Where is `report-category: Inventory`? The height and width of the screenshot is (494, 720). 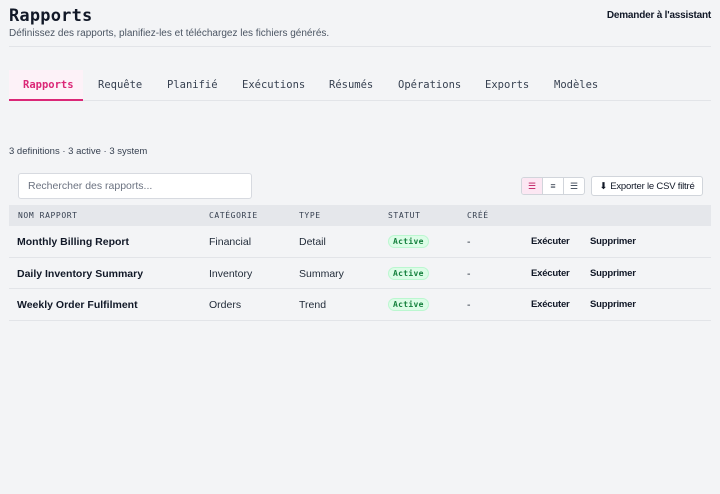 report-category: Inventory is located at coordinates (231, 273).